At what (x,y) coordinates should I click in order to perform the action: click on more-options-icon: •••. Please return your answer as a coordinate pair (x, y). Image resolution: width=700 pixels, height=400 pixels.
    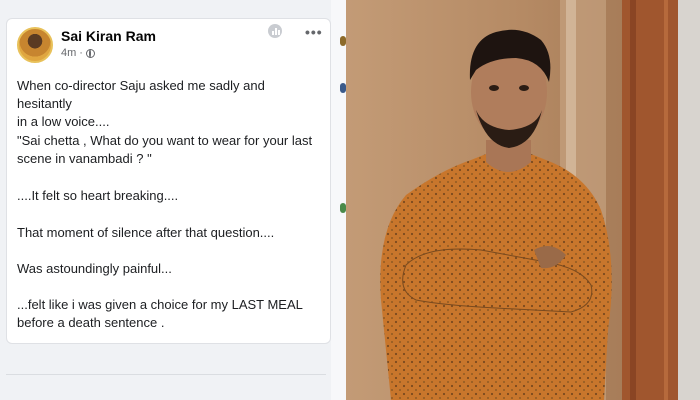
    Looking at the image, I should click on (314, 32).